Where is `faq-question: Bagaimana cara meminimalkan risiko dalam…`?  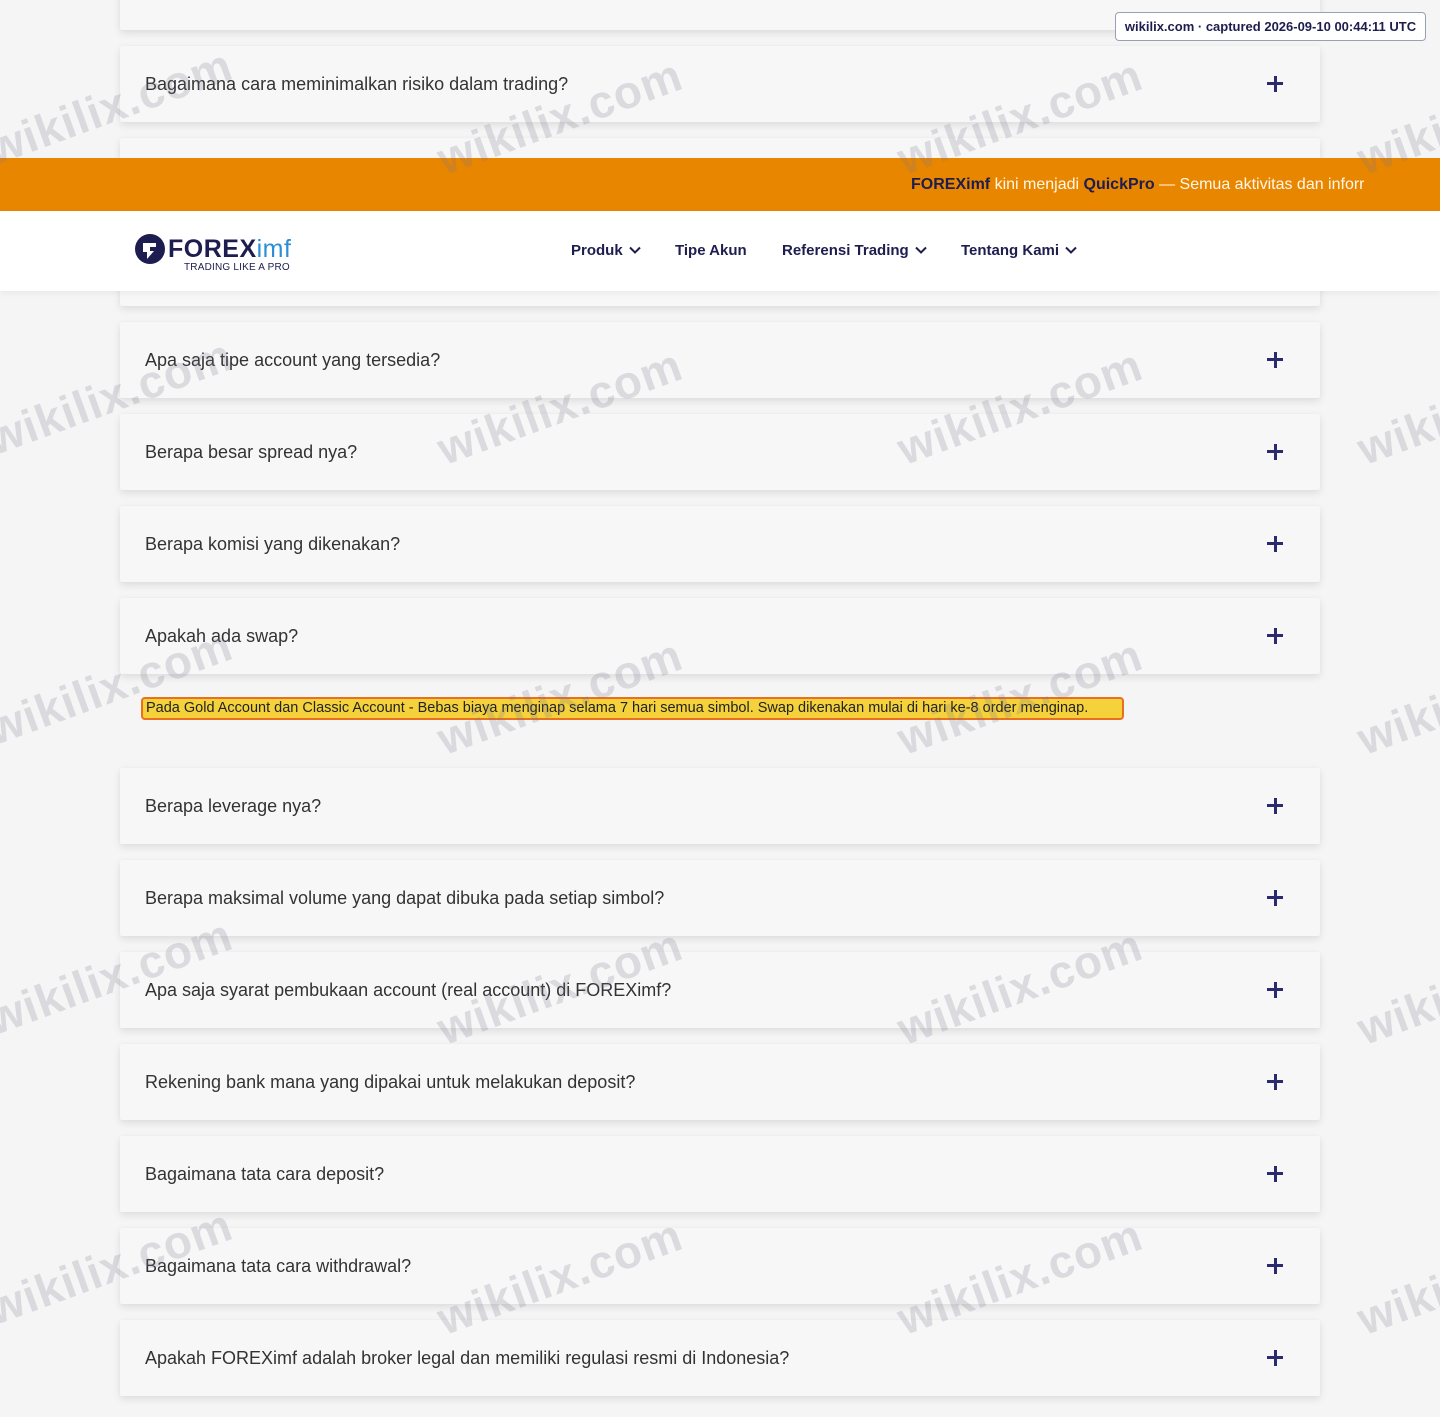
faq-question: Bagaimana cara meminimalkan risiko dalam… is located at coordinates (357, 84).